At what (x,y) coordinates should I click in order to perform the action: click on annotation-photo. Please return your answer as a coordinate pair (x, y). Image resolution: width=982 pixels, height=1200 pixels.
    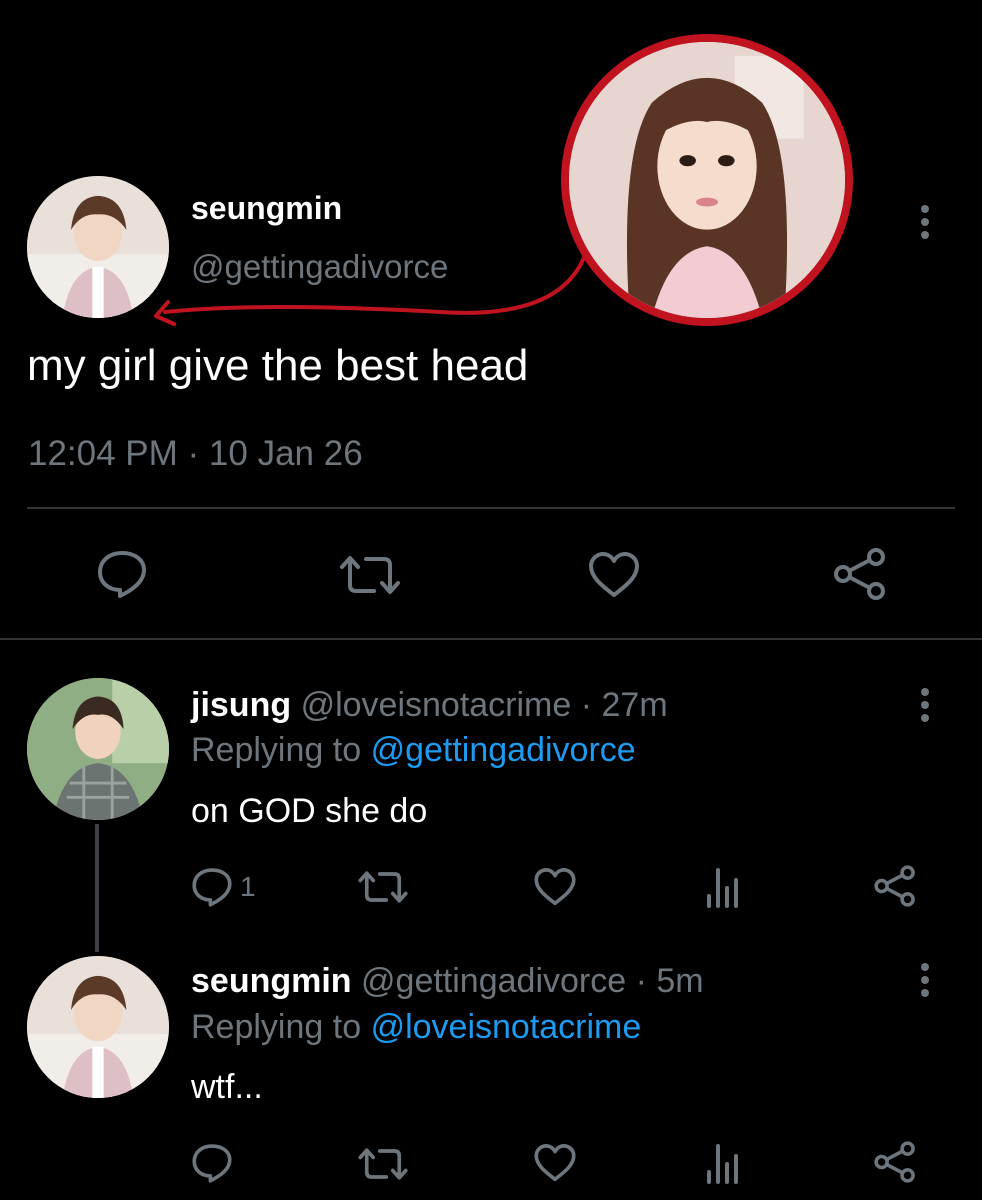
    Looking at the image, I should click on (707, 180).